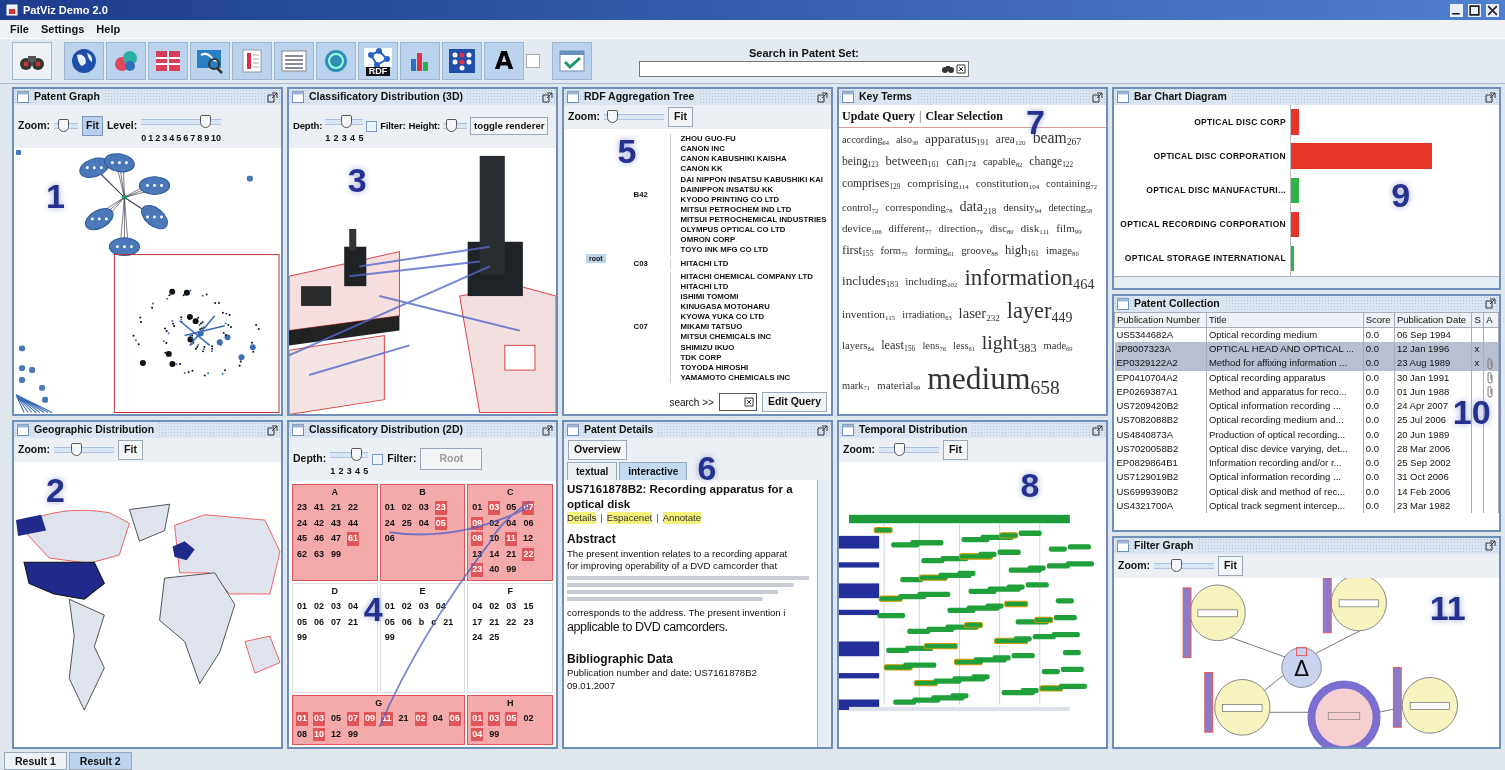 This screenshot has width=1505, height=770. What do you see at coordinates (978, 207) in the screenshot?
I see `key-term: data$_{218}$` at bounding box center [978, 207].